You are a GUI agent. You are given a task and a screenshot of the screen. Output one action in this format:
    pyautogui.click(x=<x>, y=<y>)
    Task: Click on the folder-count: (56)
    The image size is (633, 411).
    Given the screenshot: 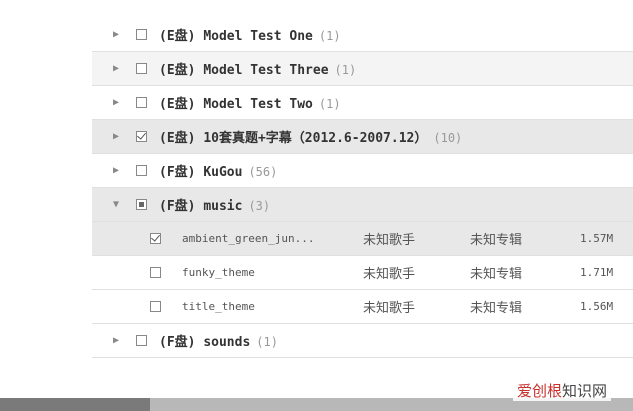 What is the action you would take?
    pyautogui.click(x=263, y=172)
    